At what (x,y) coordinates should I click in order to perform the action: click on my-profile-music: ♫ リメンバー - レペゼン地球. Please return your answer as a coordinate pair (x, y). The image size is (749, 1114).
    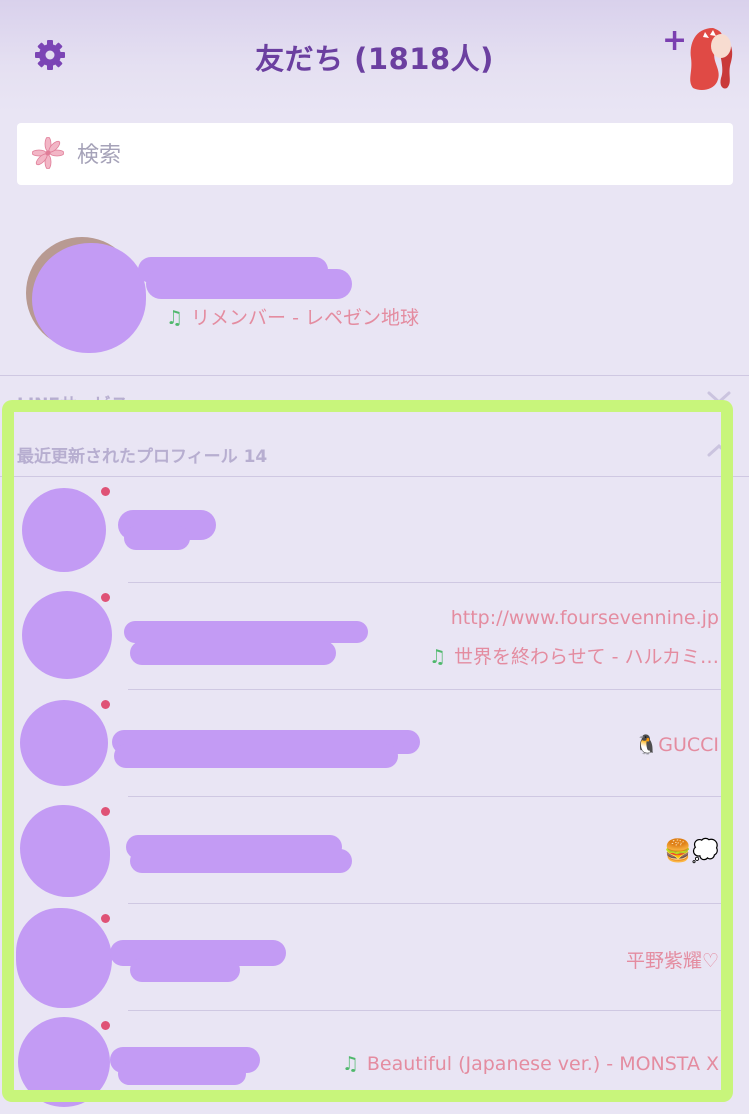
    Looking at the image, I should click on (292, 318).